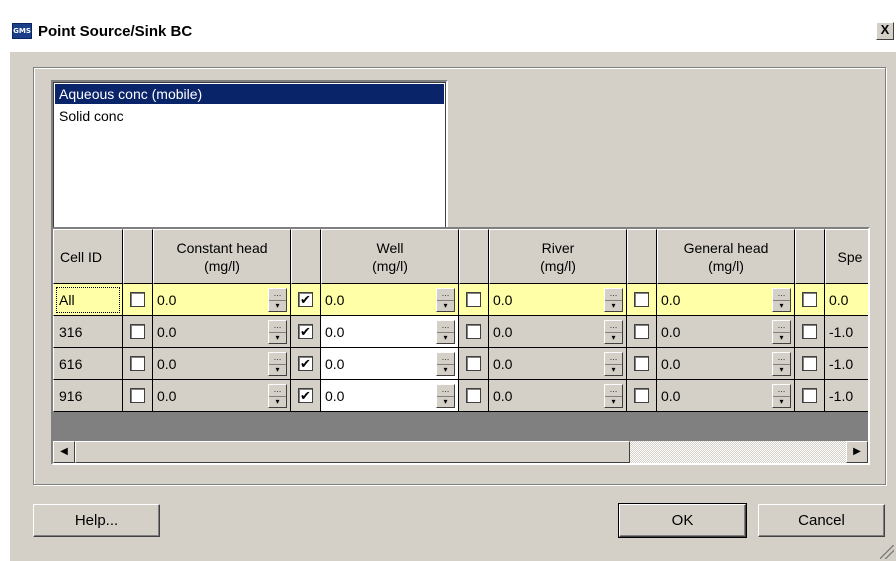 The image size is (896, 561). Describe the element at coordinates (352, 452) in the screenshot. I see `scroll-thumb` at that location.